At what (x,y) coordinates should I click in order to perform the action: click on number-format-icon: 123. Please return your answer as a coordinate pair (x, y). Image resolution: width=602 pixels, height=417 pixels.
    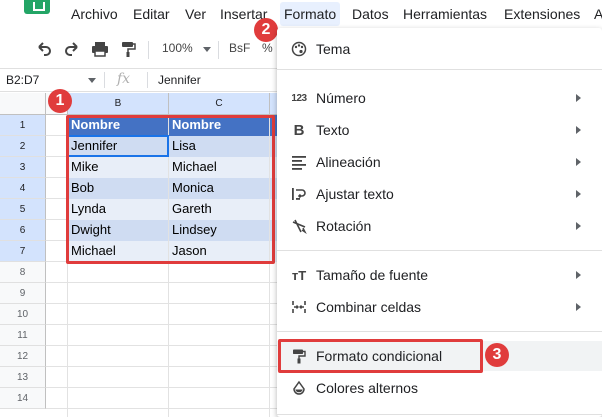
    Looking at the image, I should click on (299, 98).